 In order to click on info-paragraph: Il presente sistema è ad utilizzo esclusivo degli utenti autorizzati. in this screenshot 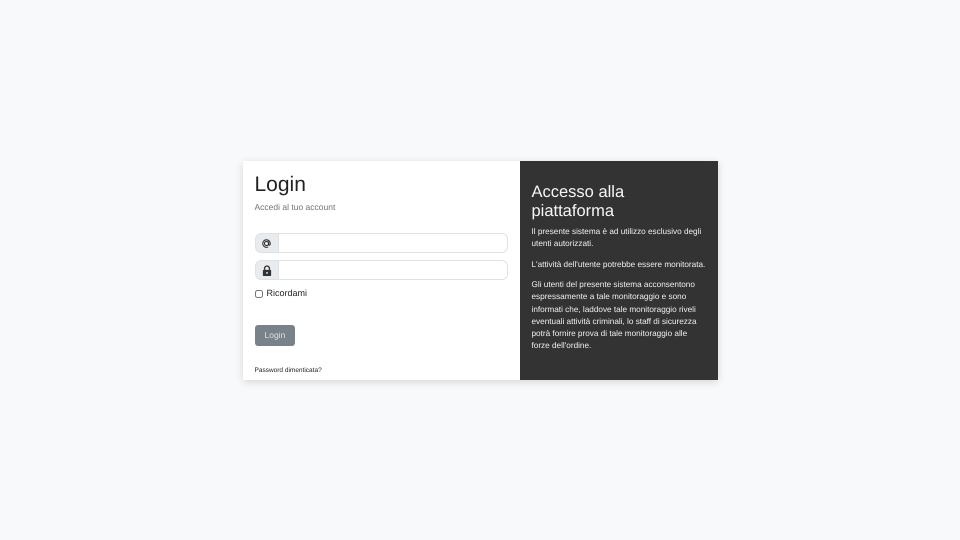, I will do `click(617, 238)`.